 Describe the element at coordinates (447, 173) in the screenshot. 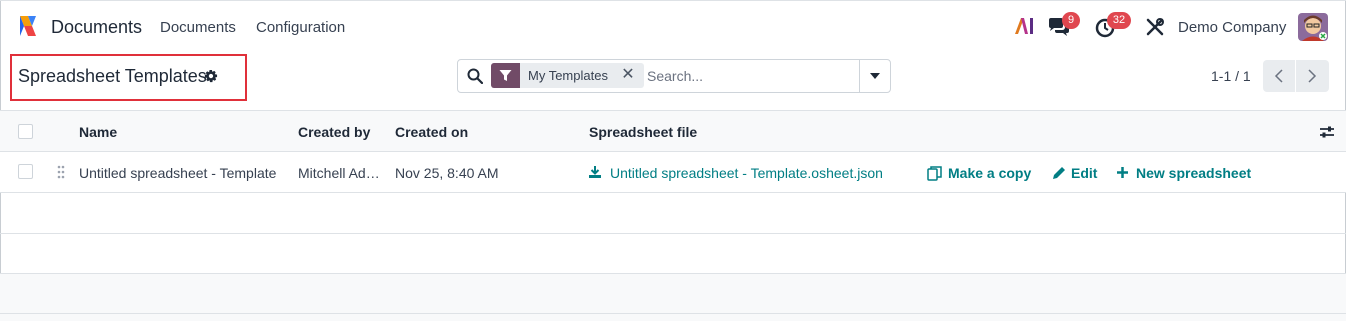

I see `cell-created-on: Nov 25, 8:40 AM` at that location.